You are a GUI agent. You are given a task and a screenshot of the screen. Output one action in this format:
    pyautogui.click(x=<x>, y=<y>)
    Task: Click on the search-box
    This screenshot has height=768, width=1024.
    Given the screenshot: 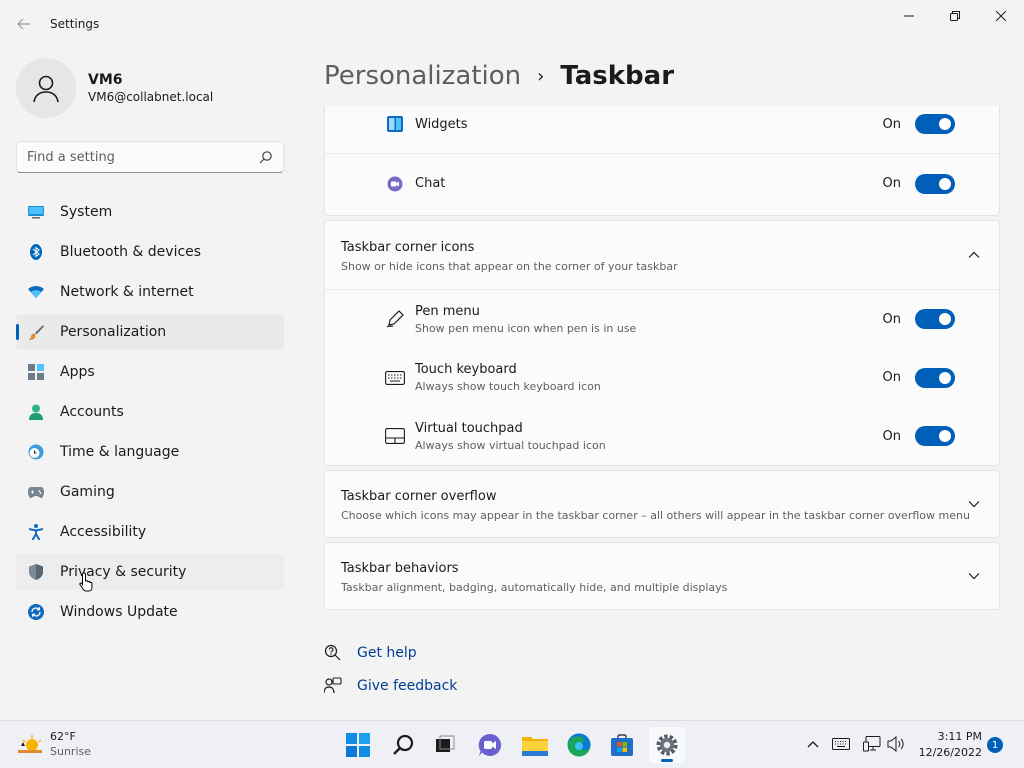 What is the action you would take?
    pyautogui.click(x=150, y=157)
    